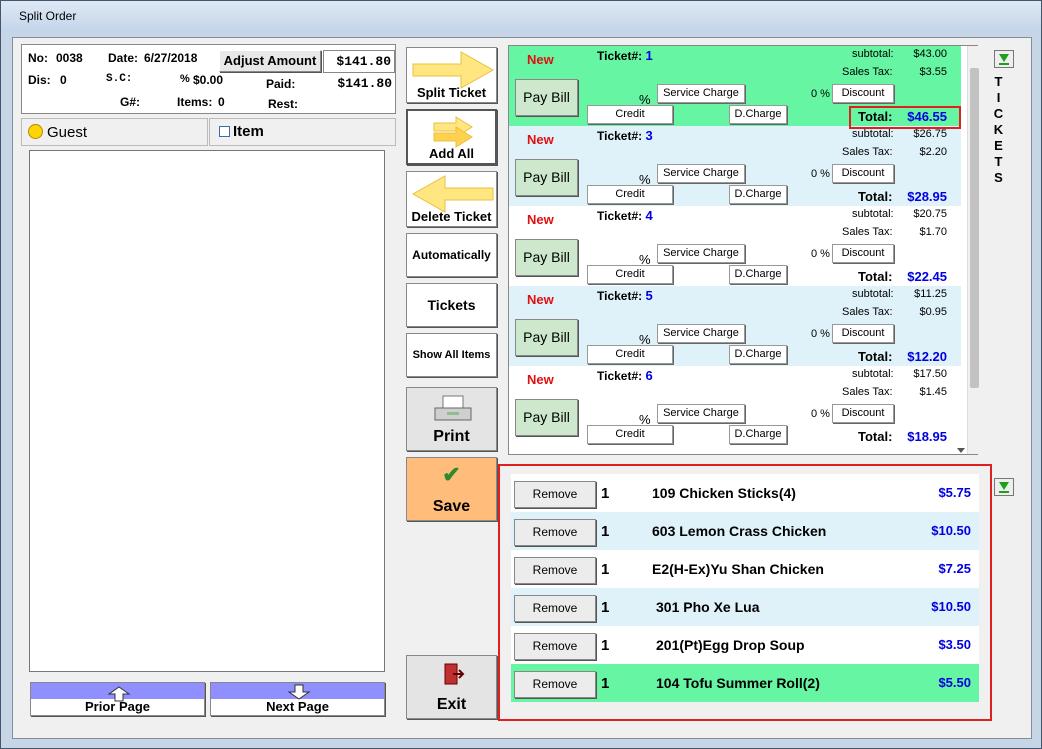 The height and width of the screenshot is (749, 1042). What do you see at coordinates (745, 607) in the screenshot?
I see `ticket-item-row: Remove 1 301 Pho Xe Lua $10.50` at bounding box center [745, 607].